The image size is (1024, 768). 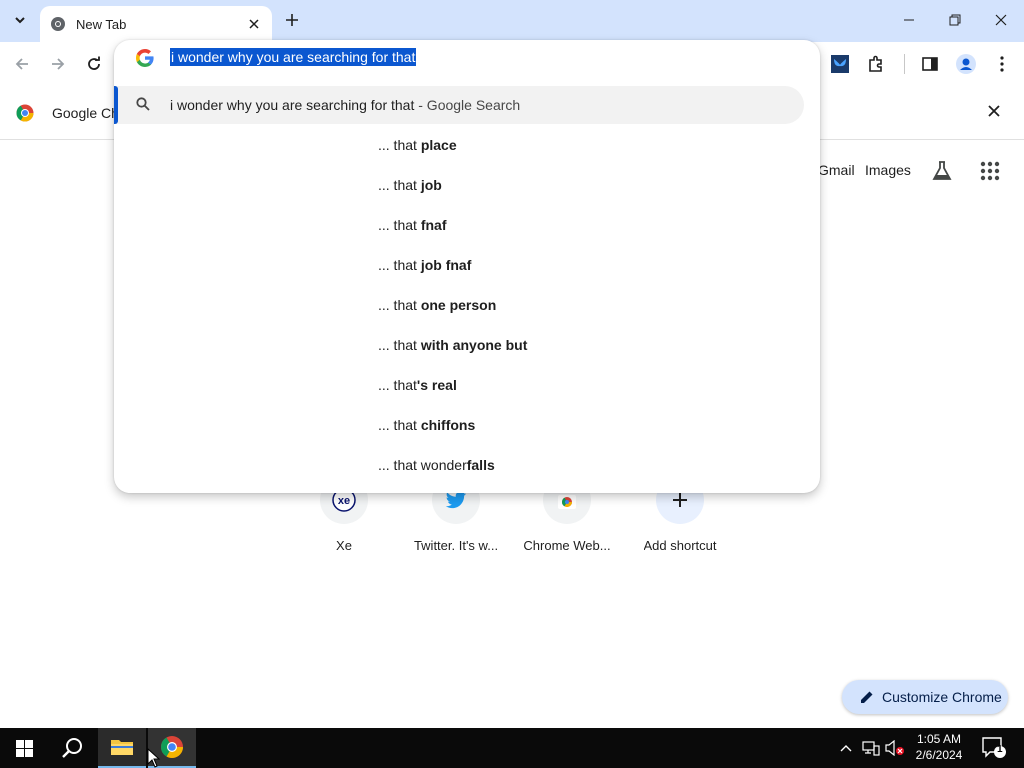 I want to click on chevron-up-icon, so click(x=846, y=748).